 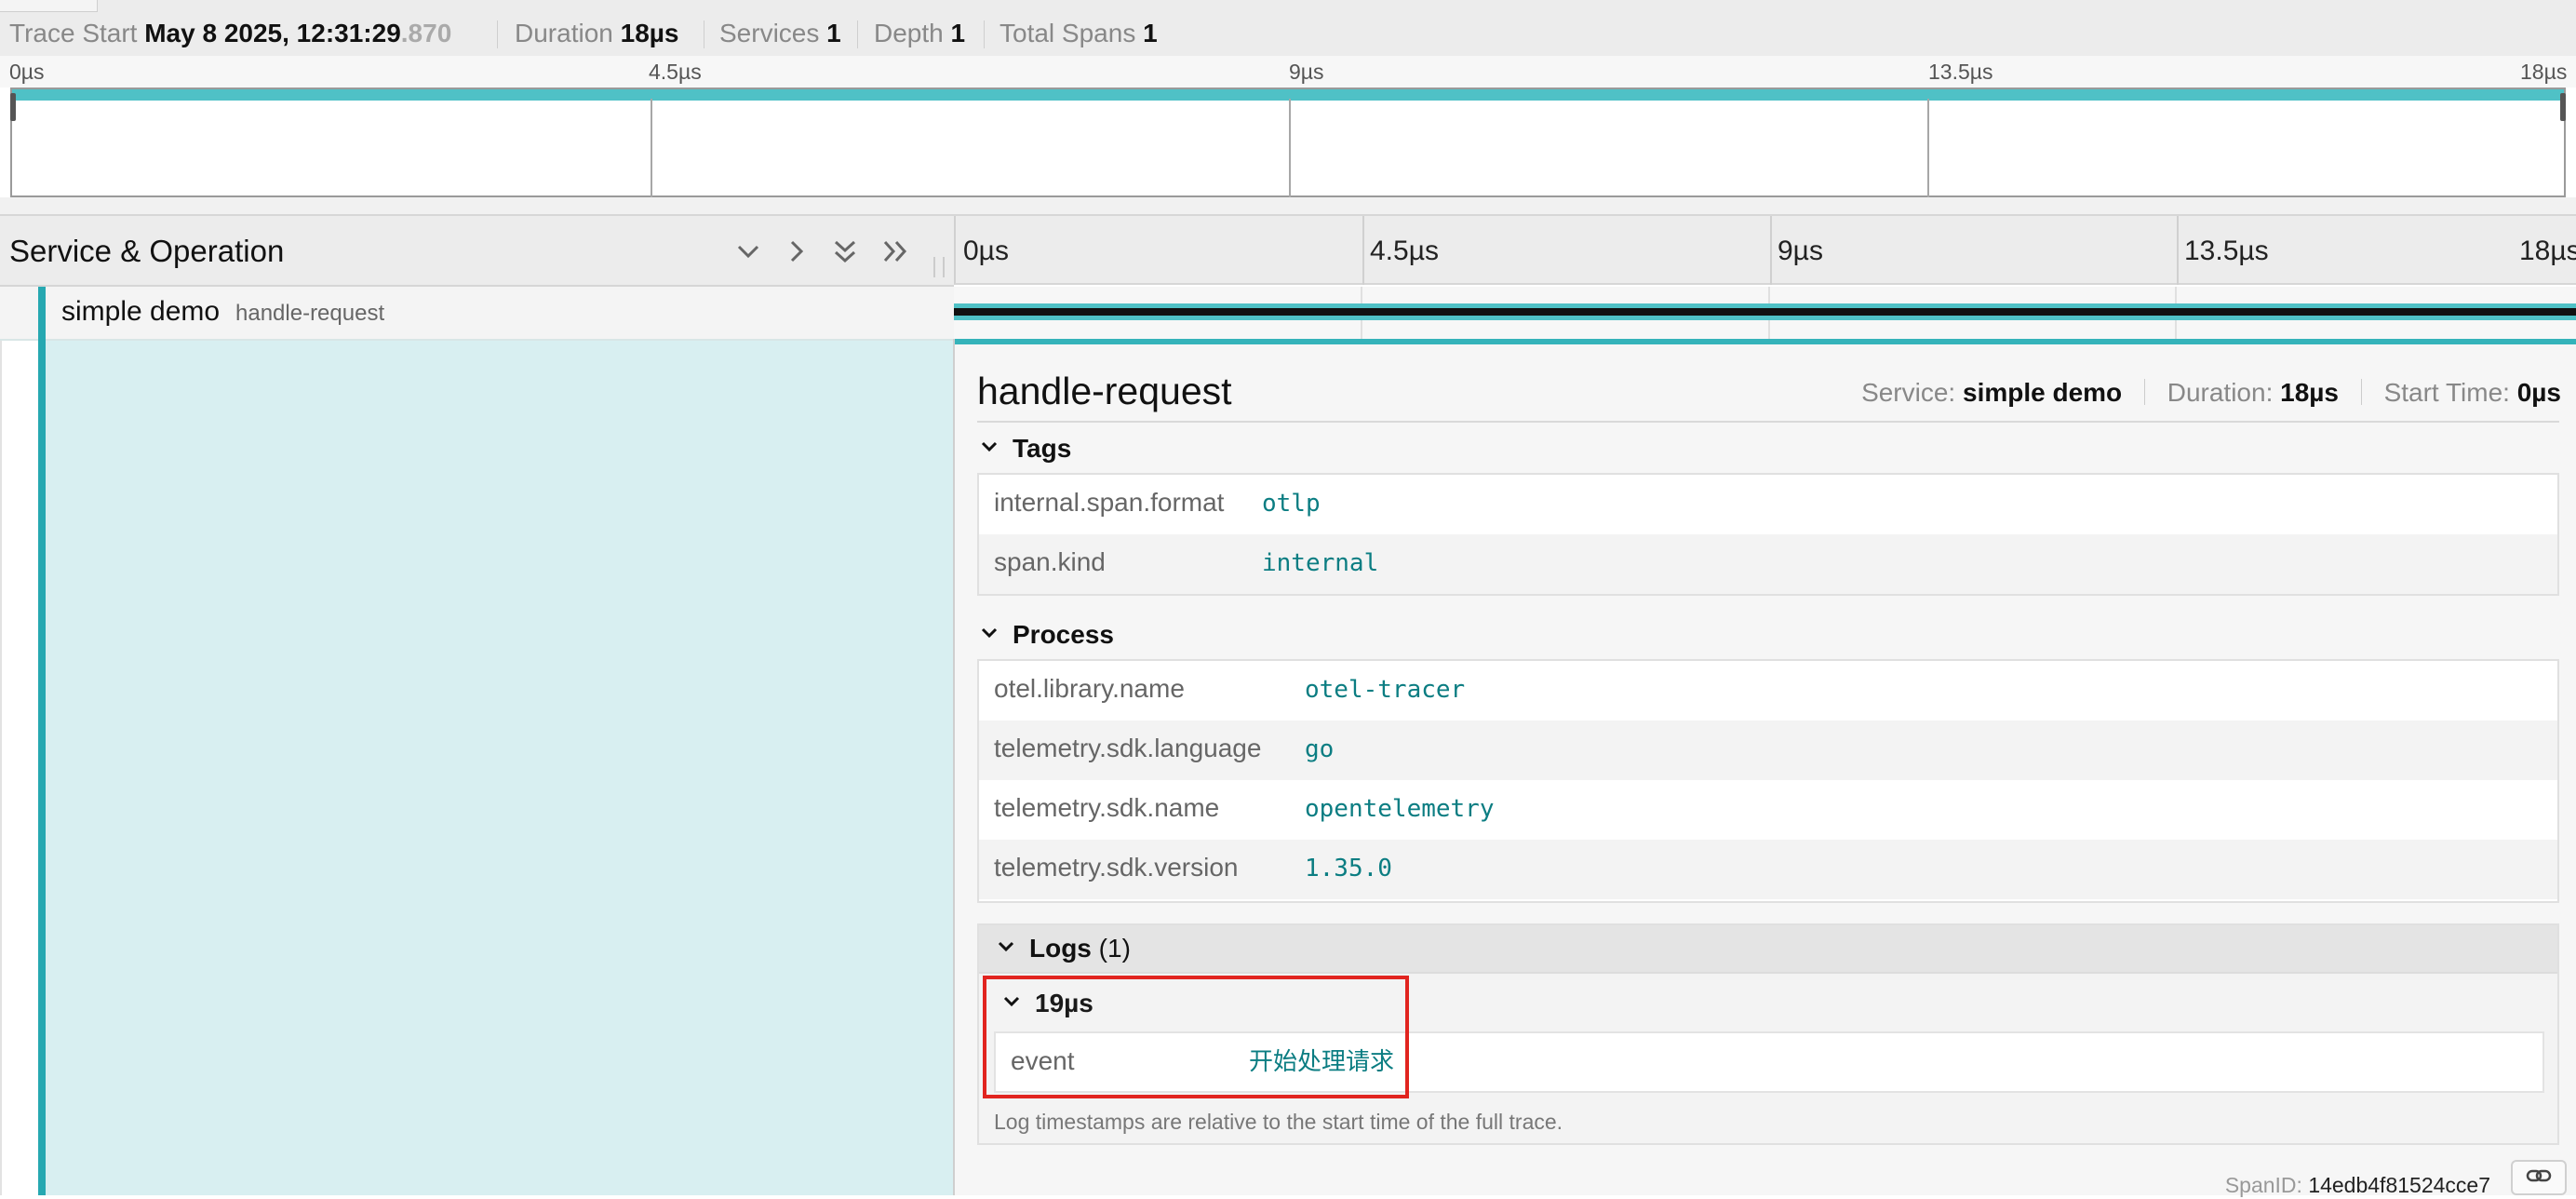 I want to click on table-row: telemetry.sdk.name opentelemetry, so click(x=1768, y=810).